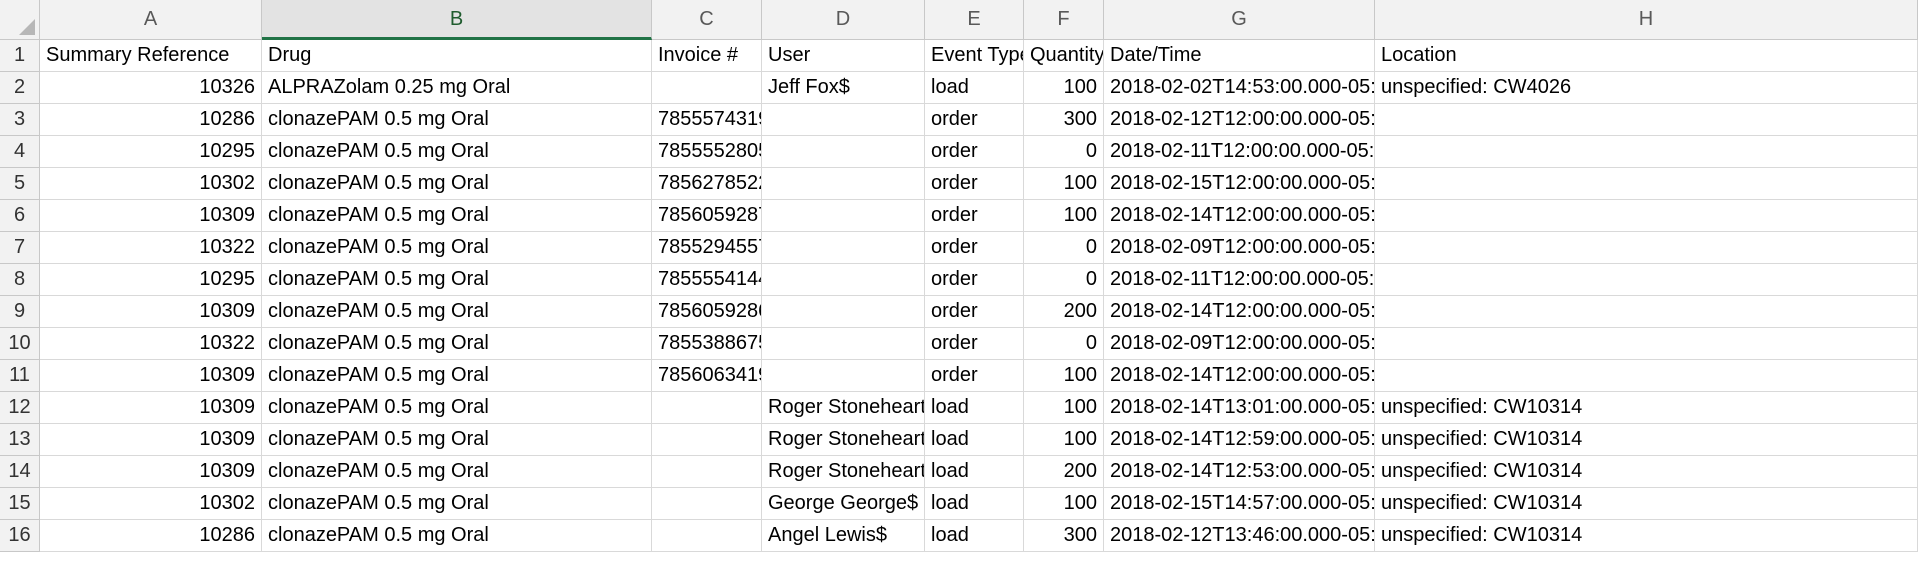  What do you see at coordinates (20, 536) in the screenshot?
I see `row-number: 16` at bounding box center [20, 536].